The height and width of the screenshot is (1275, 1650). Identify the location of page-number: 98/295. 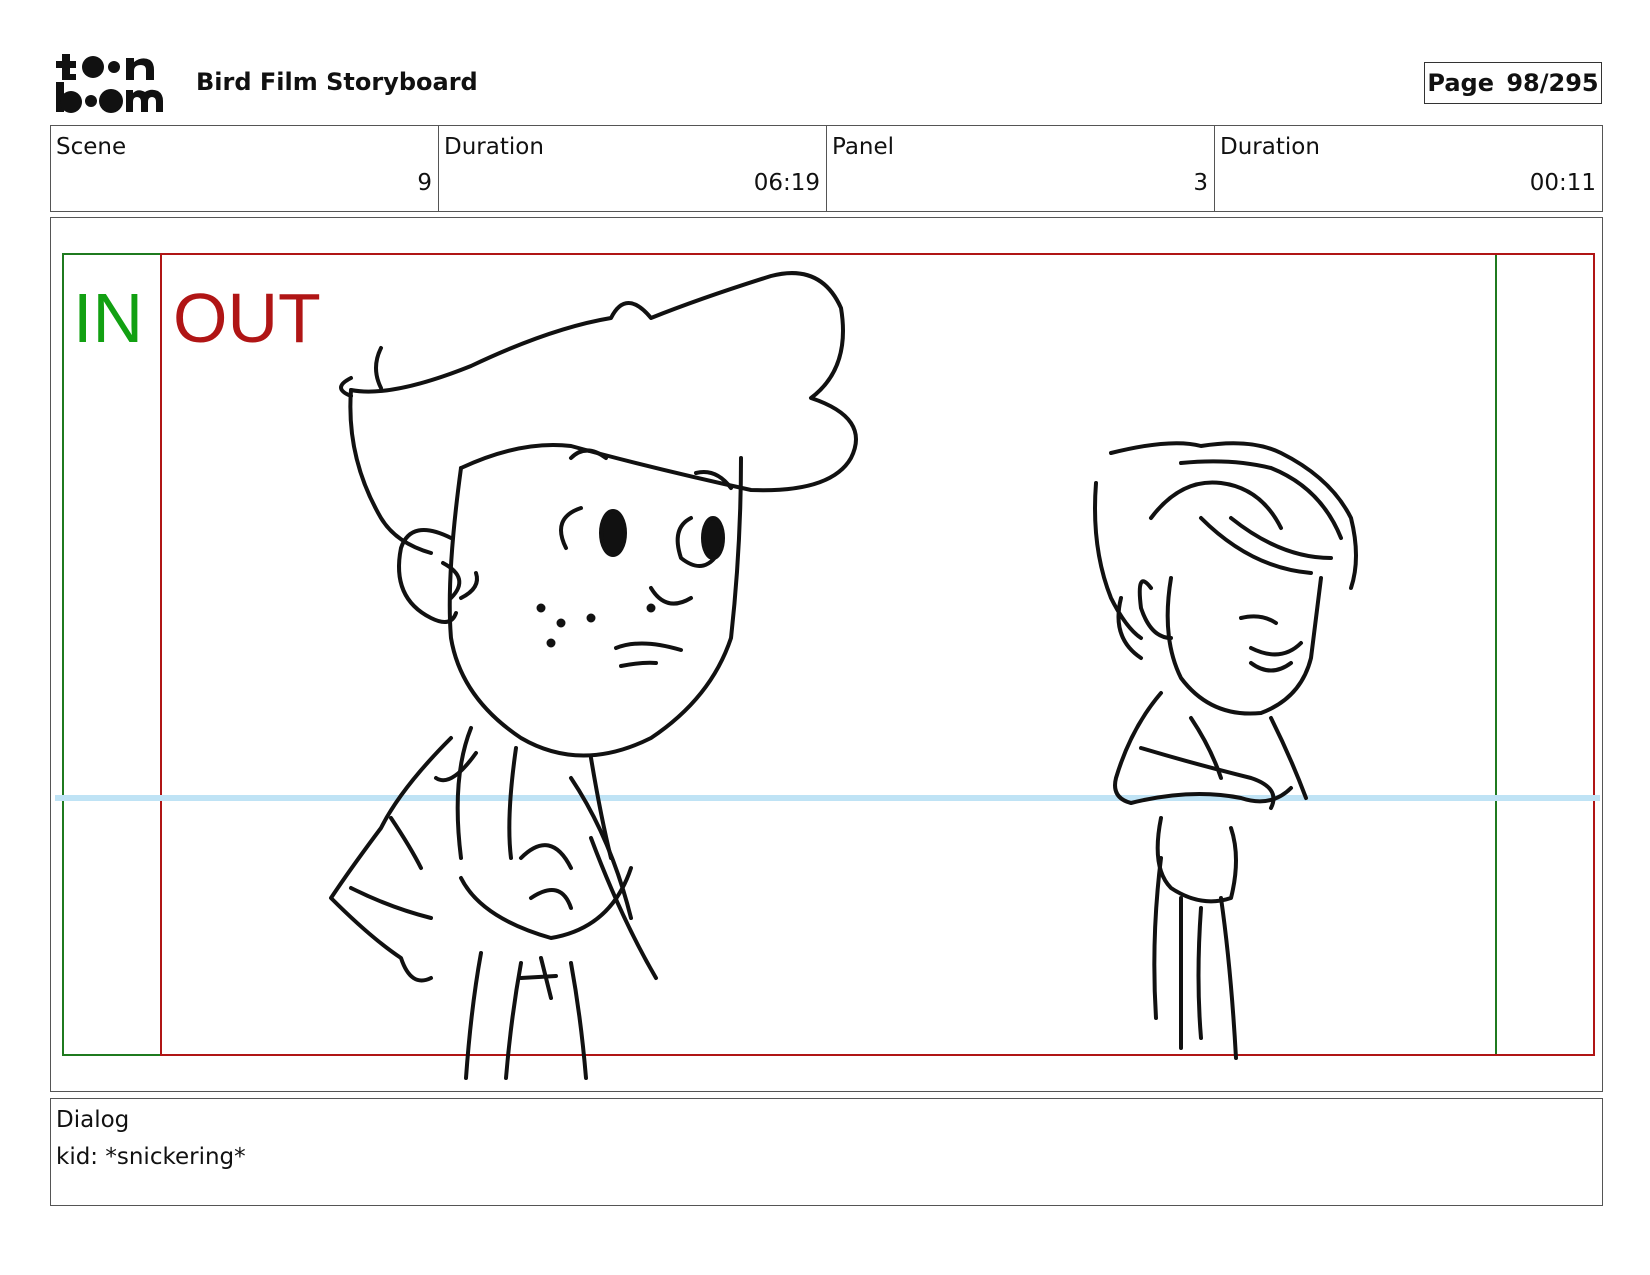
(1552, 83).